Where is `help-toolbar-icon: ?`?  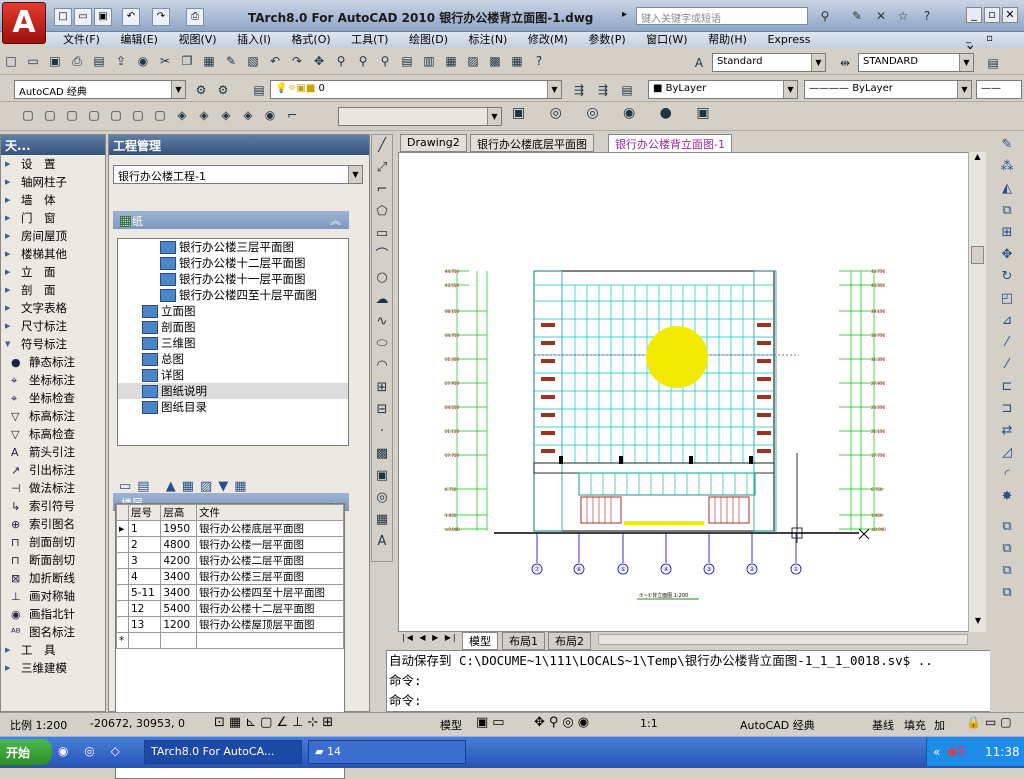 help-toolbar-icon: ? is located at coordinates (539, 61).